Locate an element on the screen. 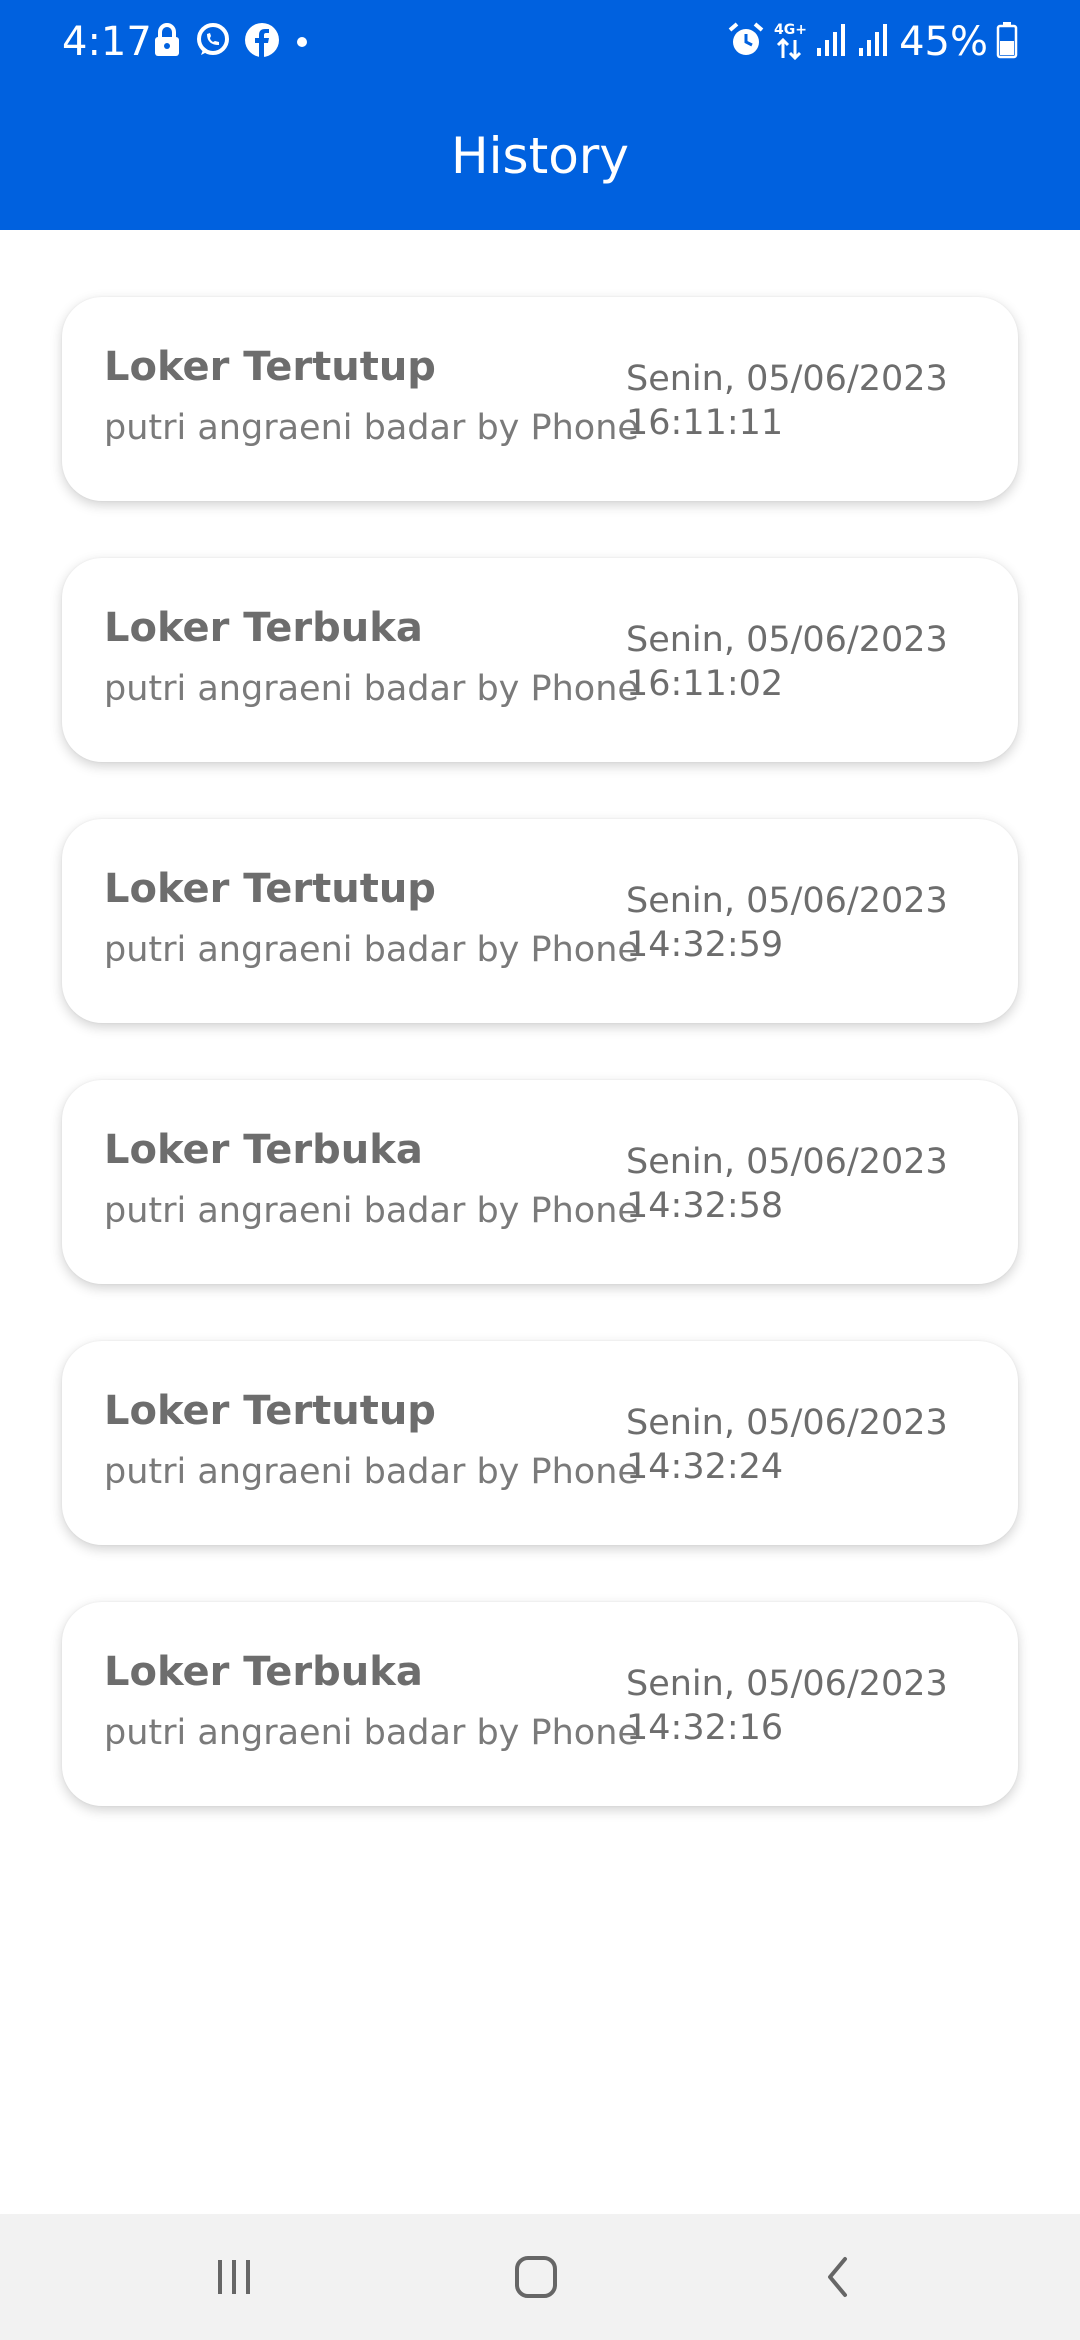 This screenshot has width=1080, height=2340. status-bar: 4:17 4G+ 45% is located at coordinates (540, 42).